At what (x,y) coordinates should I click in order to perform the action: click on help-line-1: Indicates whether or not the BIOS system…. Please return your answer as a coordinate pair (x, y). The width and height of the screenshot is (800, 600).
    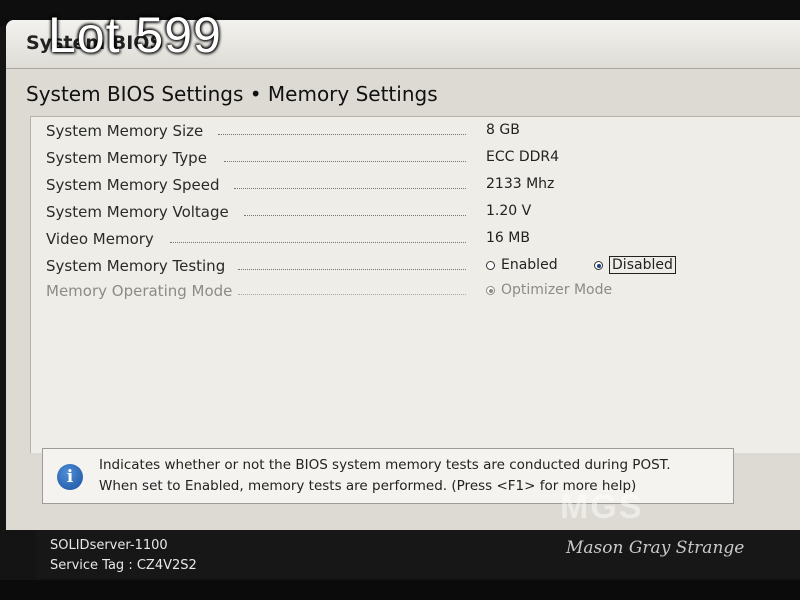
    Looking at the image, I should click on (385, 465).